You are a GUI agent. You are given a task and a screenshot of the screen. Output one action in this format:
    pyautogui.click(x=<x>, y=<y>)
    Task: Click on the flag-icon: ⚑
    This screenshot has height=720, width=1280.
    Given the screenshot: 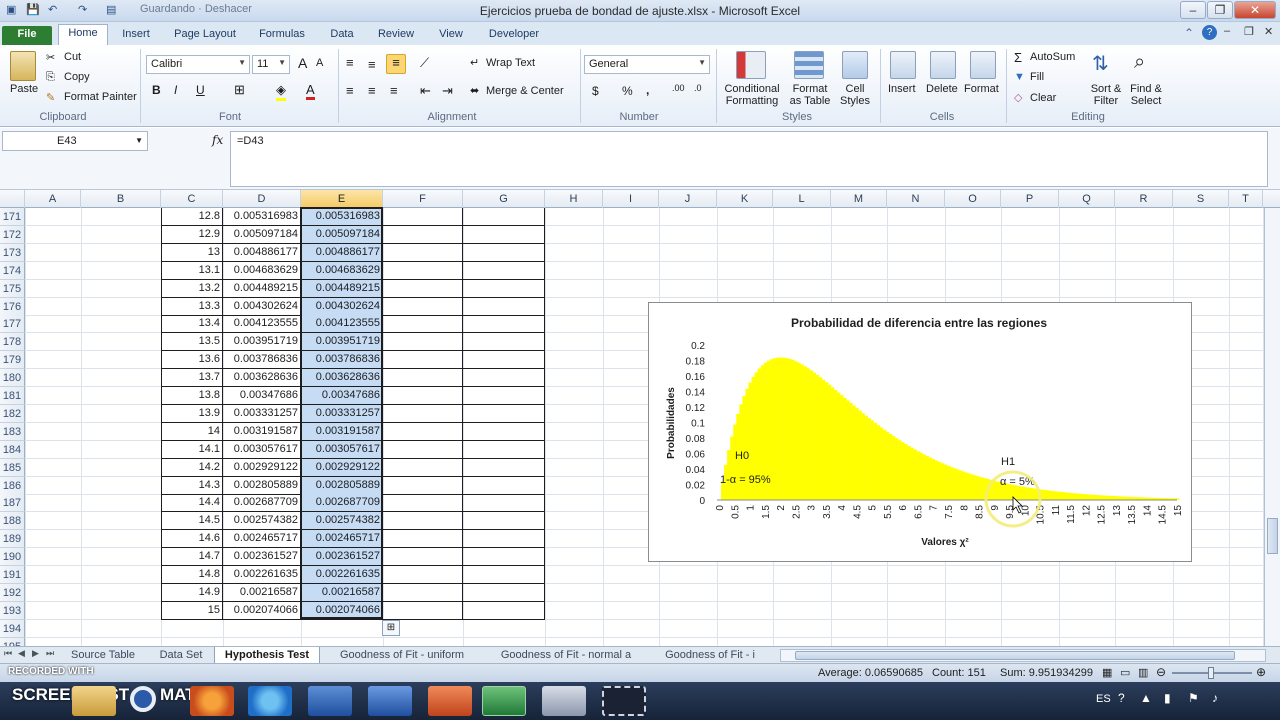 What is the action you would take?
    pyautogui.click(x=1193, y=698)
    